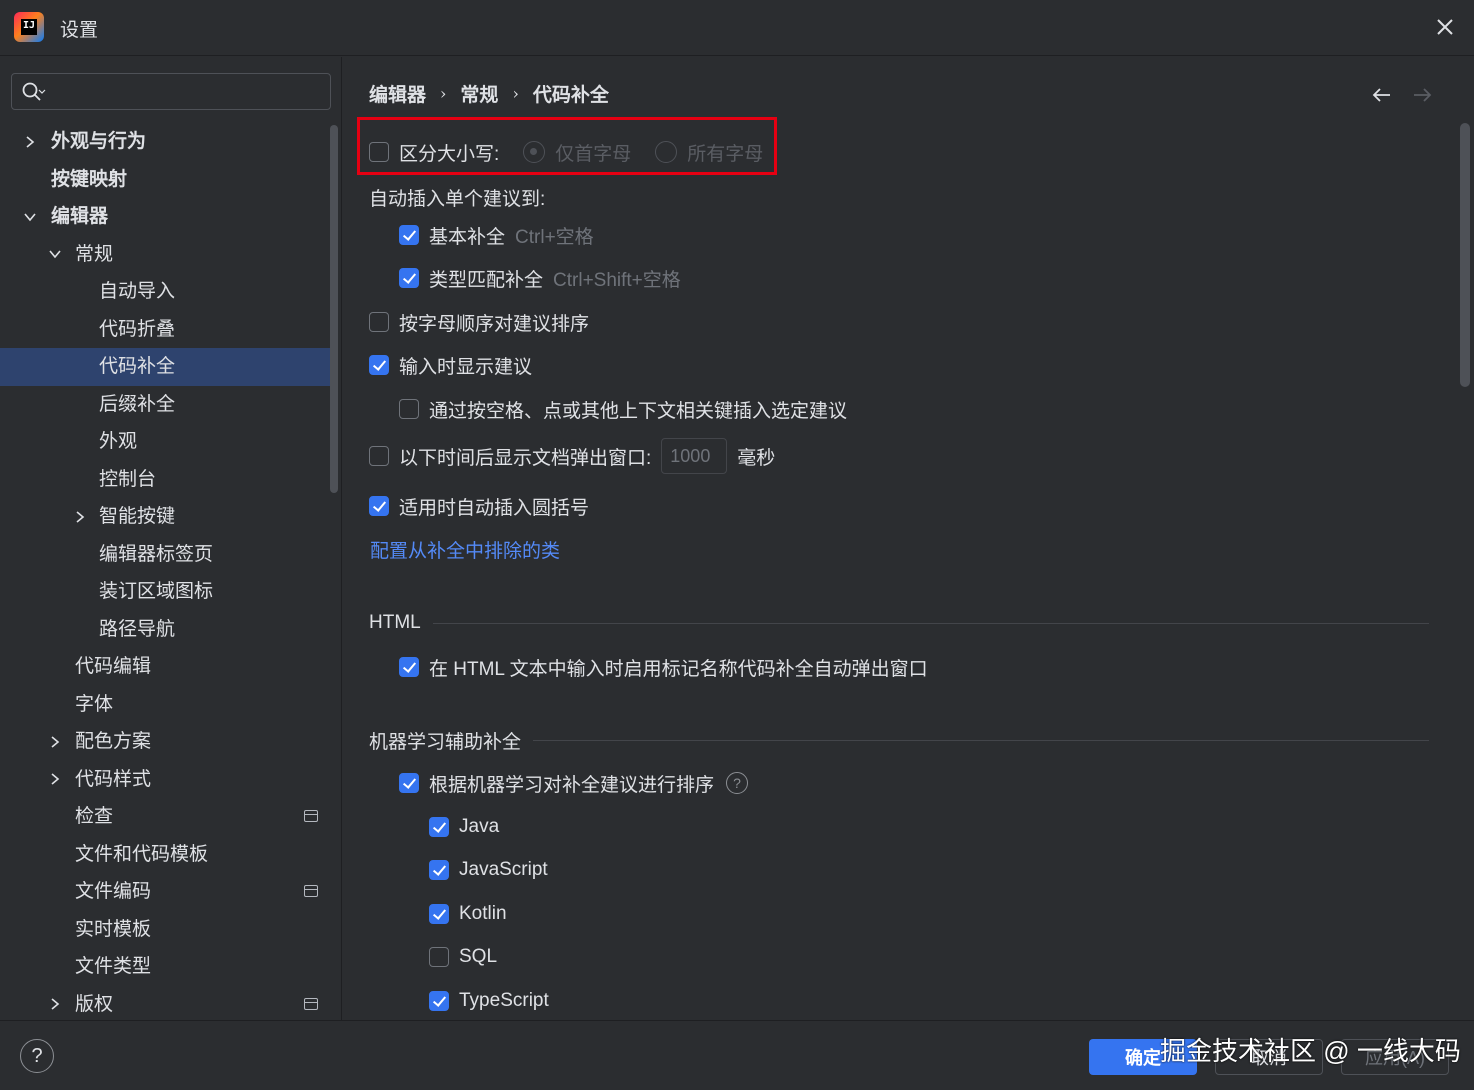  I want to click on sidebar-item-font: 字体, so click(165, 705).